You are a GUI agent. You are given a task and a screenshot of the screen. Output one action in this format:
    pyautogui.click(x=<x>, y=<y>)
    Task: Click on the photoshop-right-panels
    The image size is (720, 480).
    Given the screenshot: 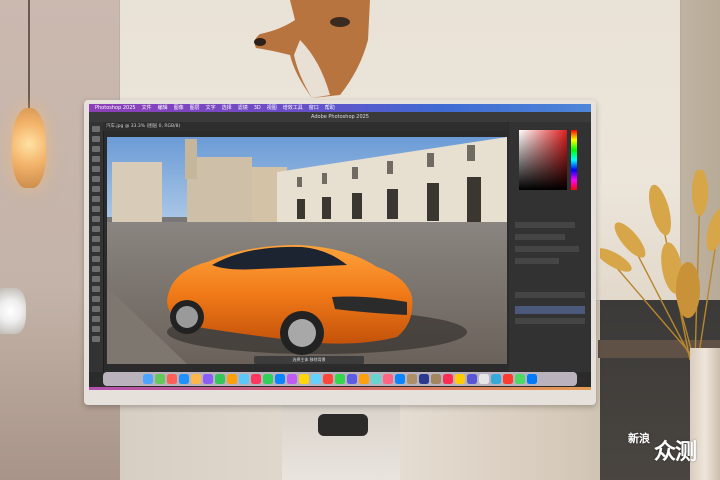 What is the action you would take?
    pyautogui.click(x=550, y=247)
    